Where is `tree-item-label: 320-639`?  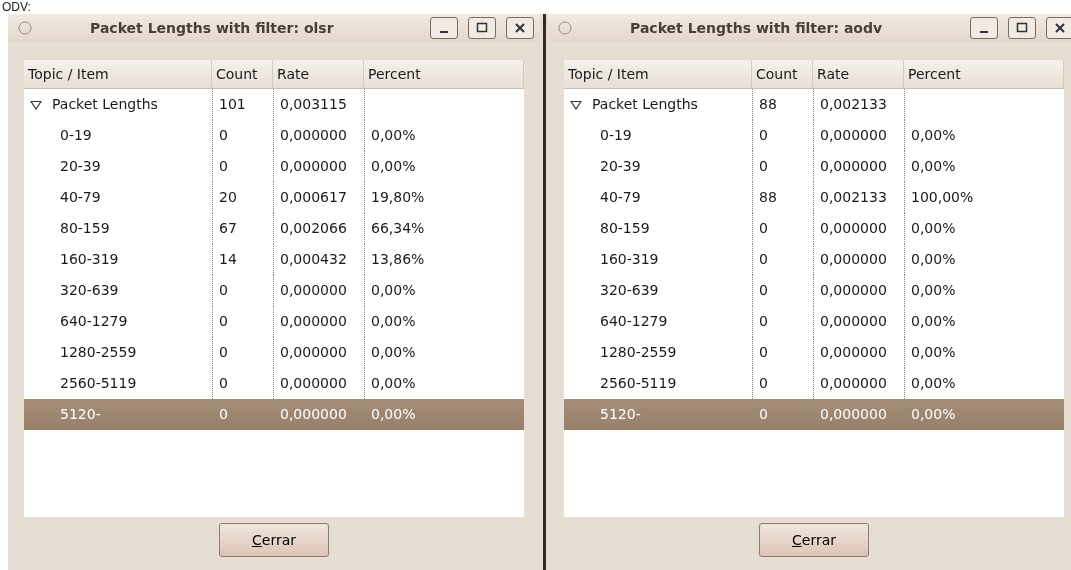
tree-item-label: 320-639 is located at coordinates (629, 290).